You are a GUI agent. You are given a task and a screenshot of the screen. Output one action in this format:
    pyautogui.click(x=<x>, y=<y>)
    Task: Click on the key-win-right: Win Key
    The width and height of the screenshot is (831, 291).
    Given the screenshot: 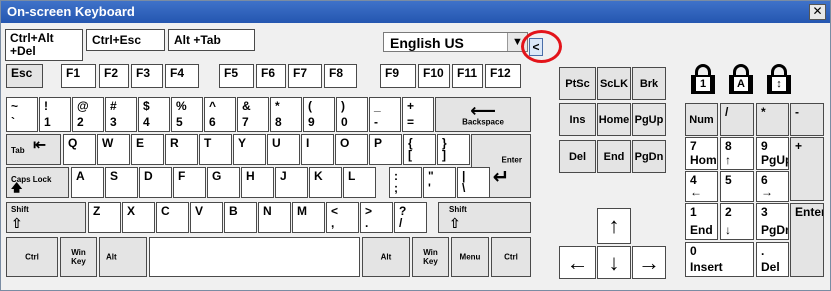 What is the action you would take?
    pyautogui.click(x=430, y=257)
    